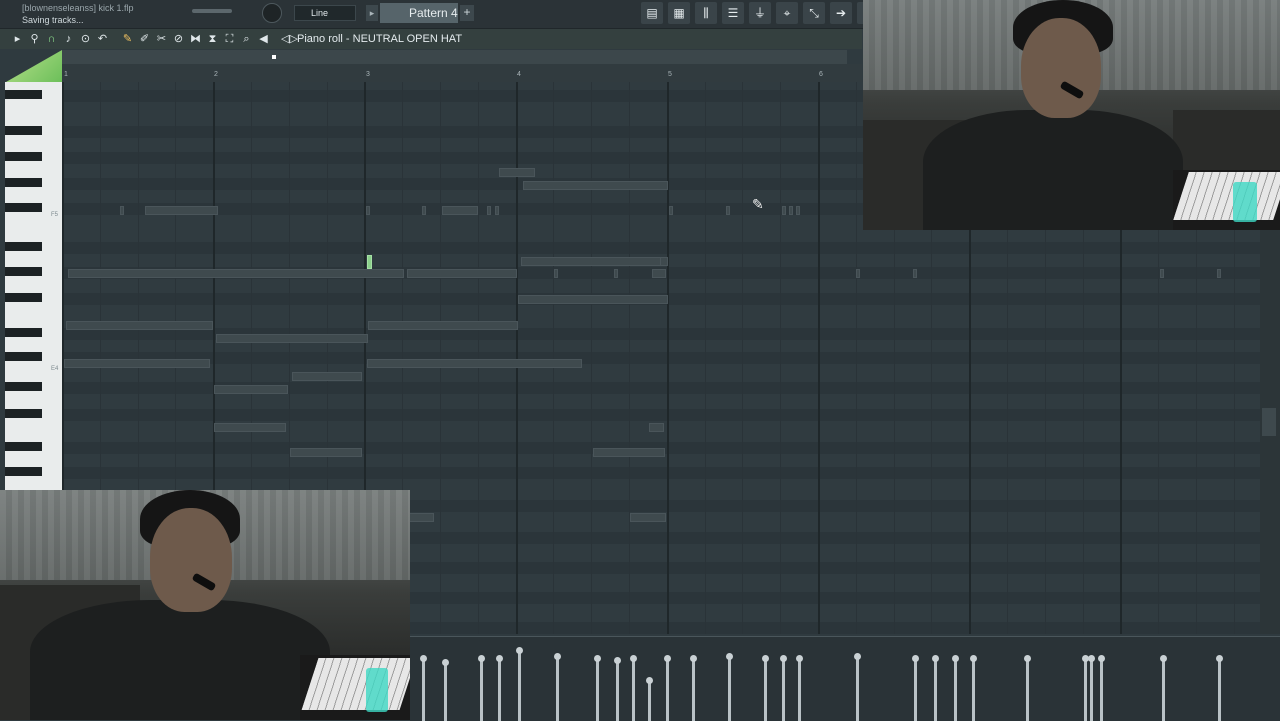 This screenshot has height=721, width=1280. Describe the element at coordinates (229, 39) in the screenshot. I see `select-icon: ⛶` at that location.